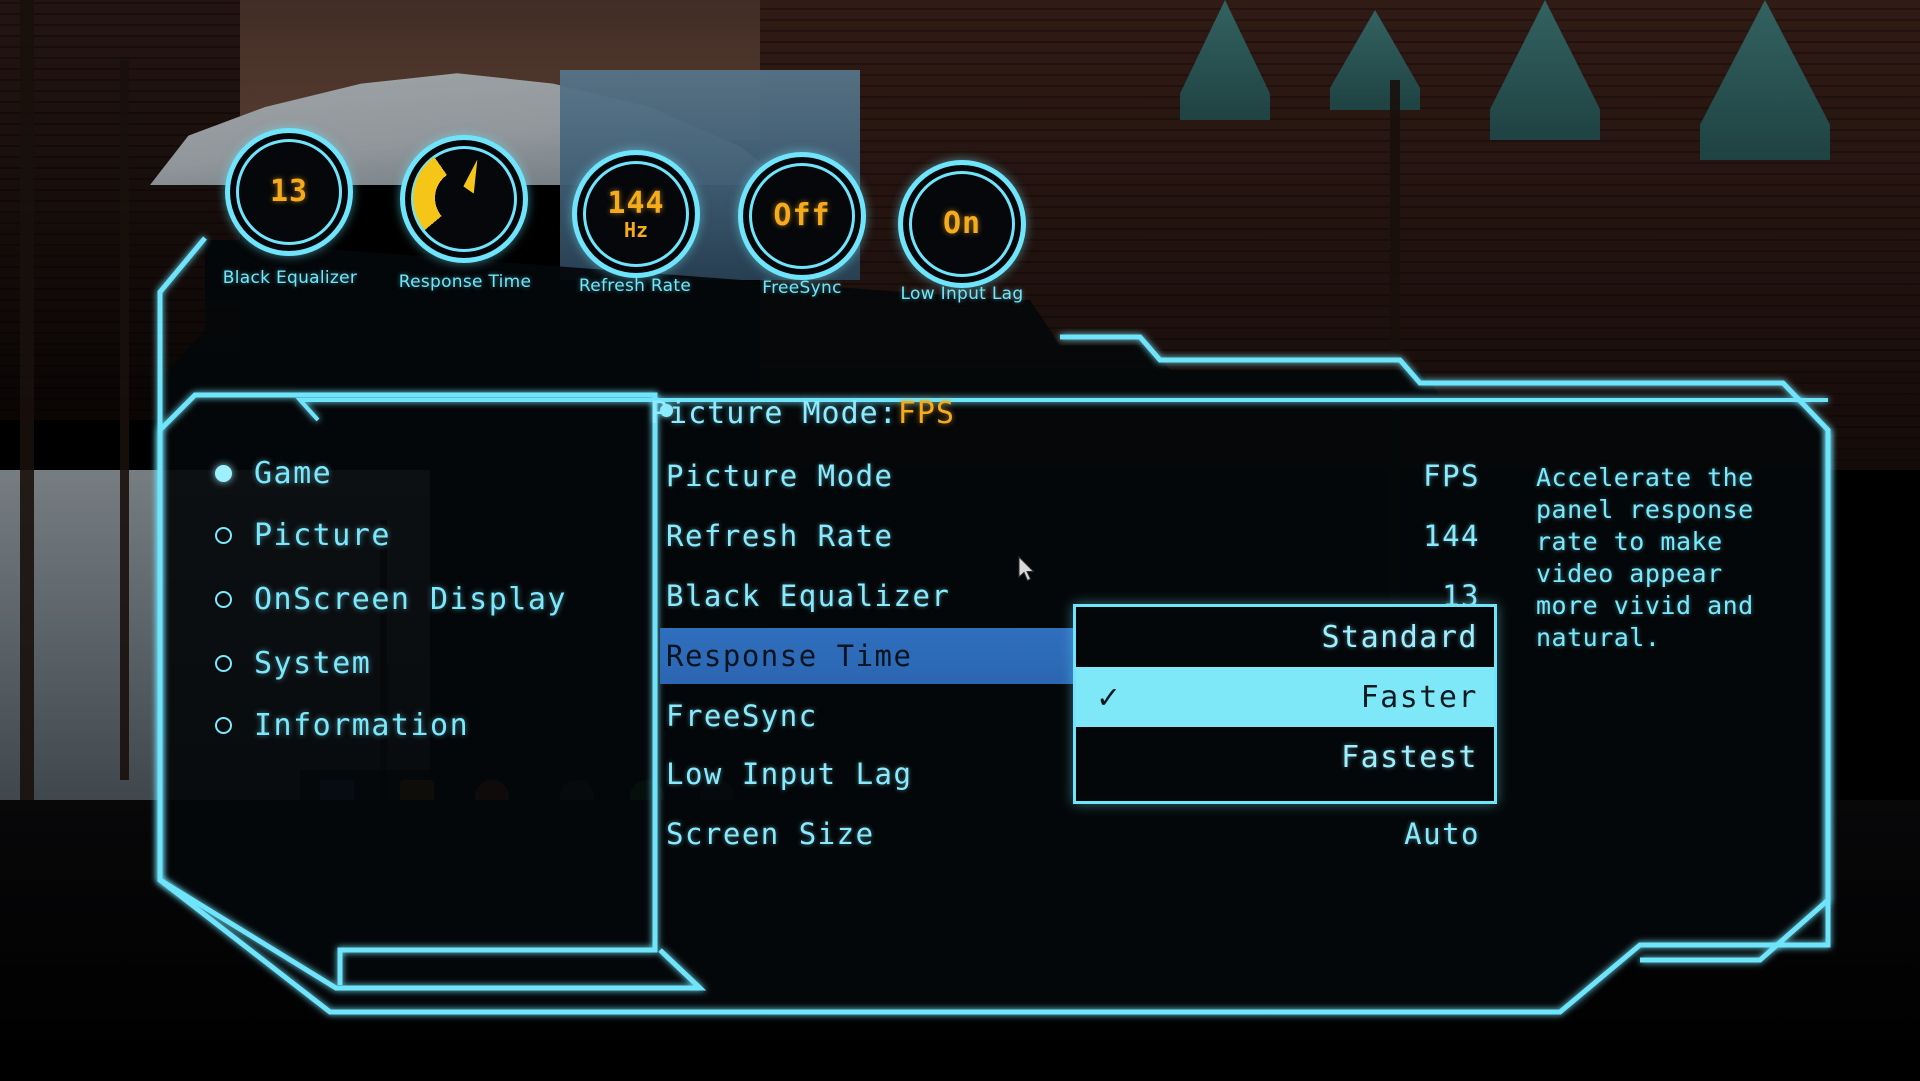 This screenshot has height=1081, width=1920. I want to click on setting-label: Black Equalizer, so click(808, 596).